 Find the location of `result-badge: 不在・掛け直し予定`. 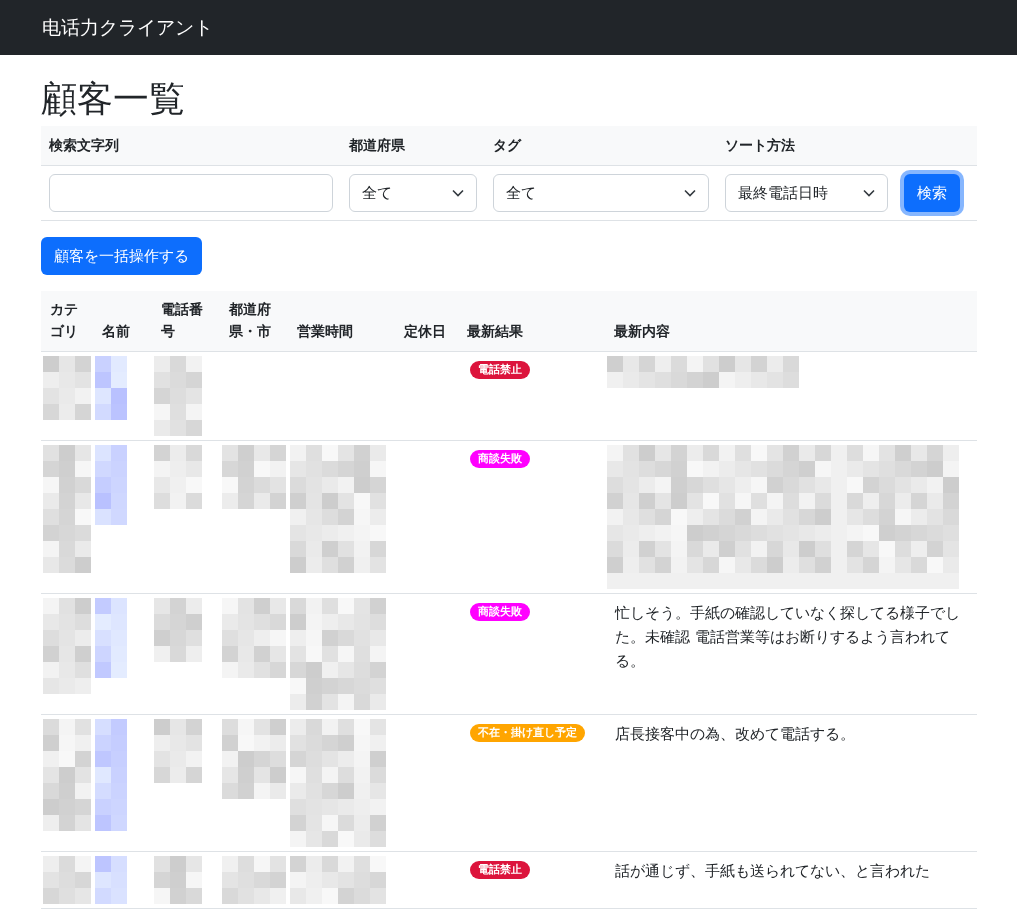

result-badge: 不在・掛け直し予定 is located at coordinates (528, 732).